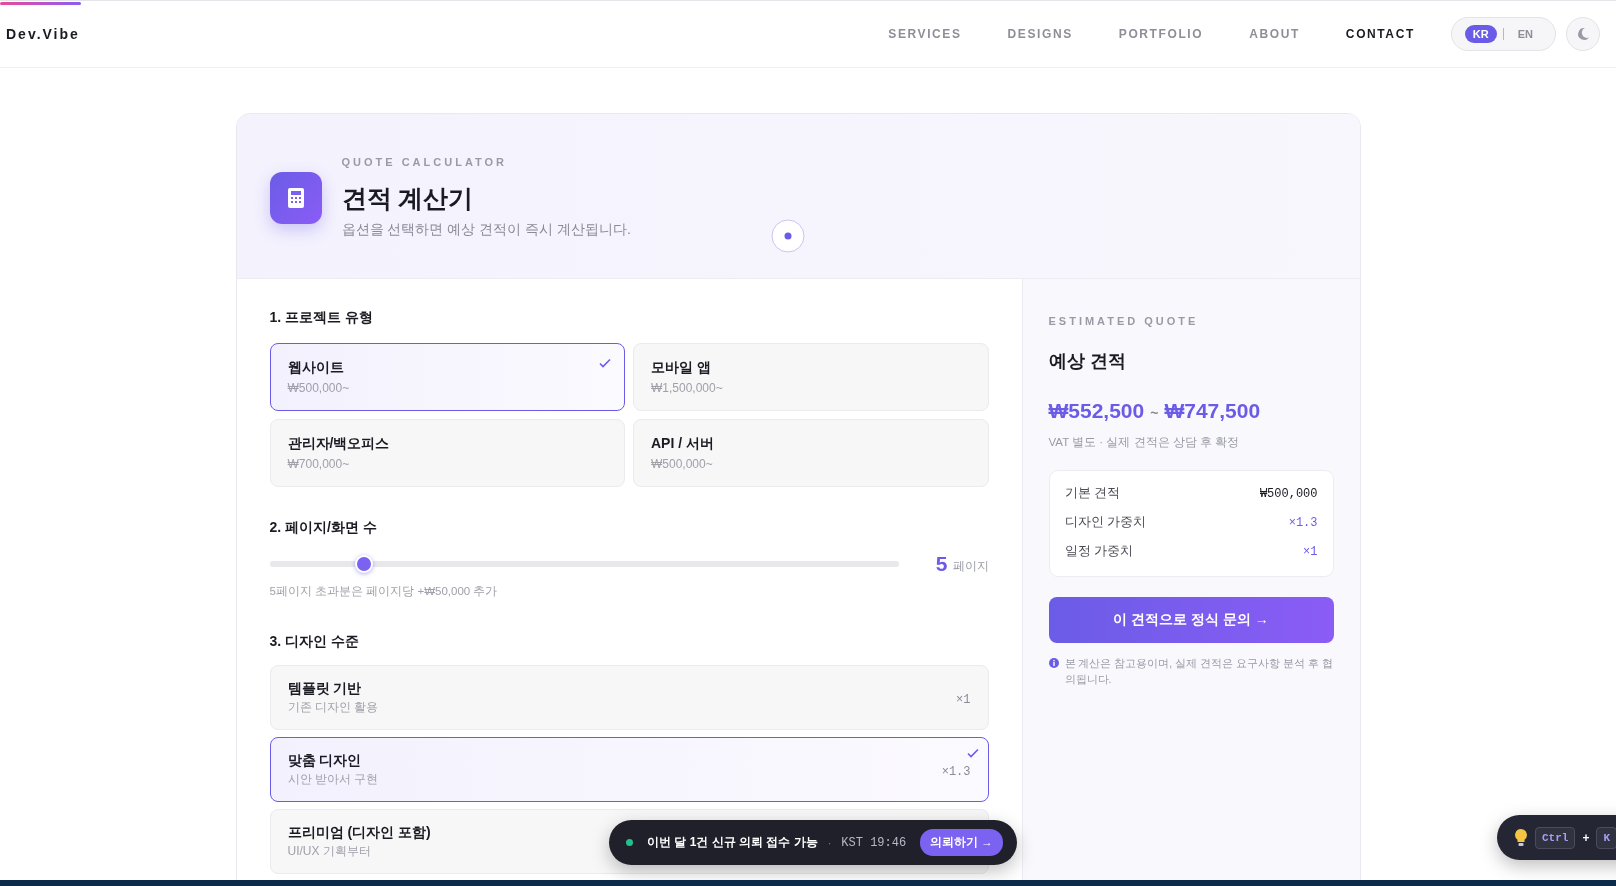 The image size is (1616, 886). What do you see at coordinates (314, 642) in the screenshot?
I see `section-title: 3. 디자인 수준` at bounding box center [314, 642].